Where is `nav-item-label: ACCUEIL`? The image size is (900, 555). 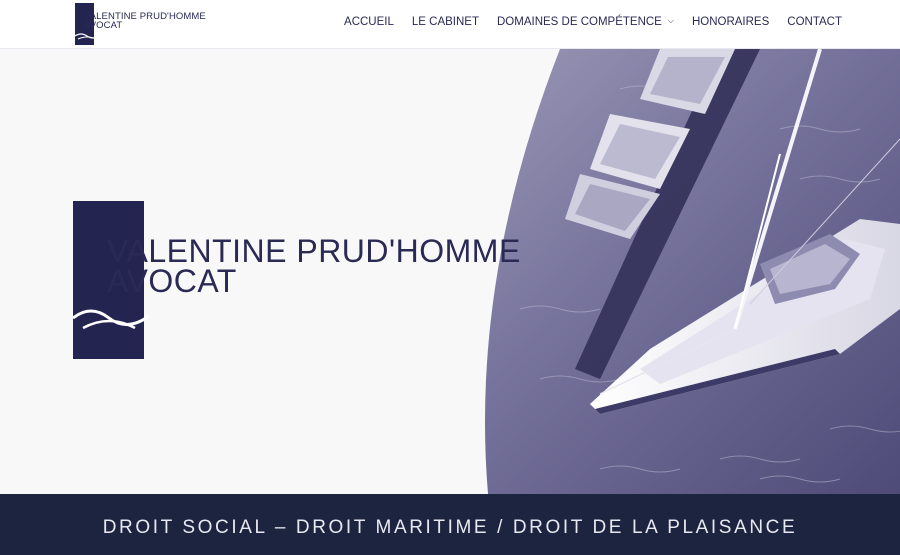
nav-item-label: ACCUEIL is located at coordinates (369, 22).